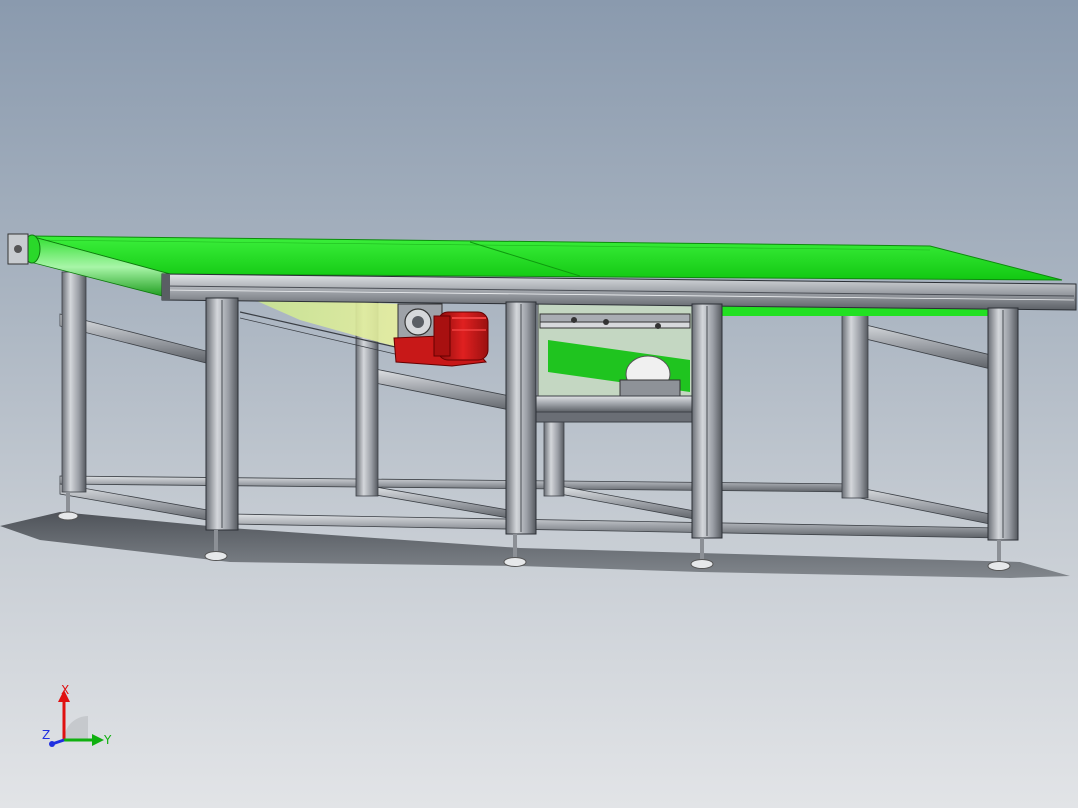 This screenshot has height=808, width=1078. I want to click on y-axis-arrow-icon, so click(98, 740).